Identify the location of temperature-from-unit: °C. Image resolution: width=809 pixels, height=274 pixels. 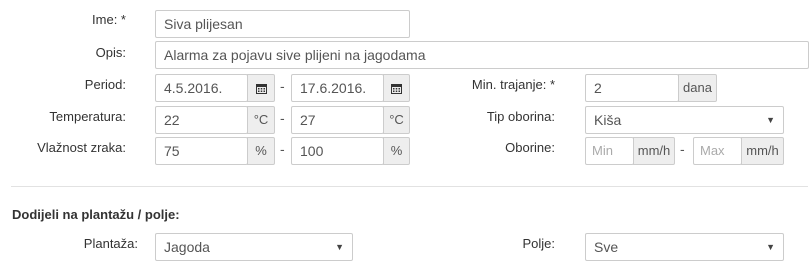
(261, 120).